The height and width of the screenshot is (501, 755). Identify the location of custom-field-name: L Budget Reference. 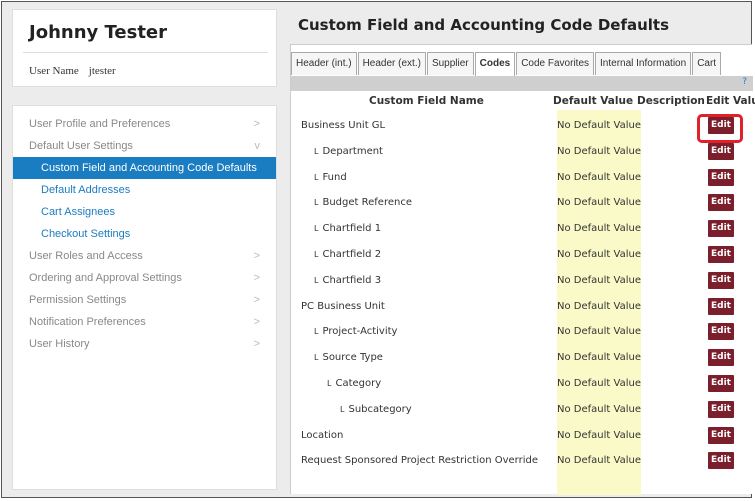
(363, 202).